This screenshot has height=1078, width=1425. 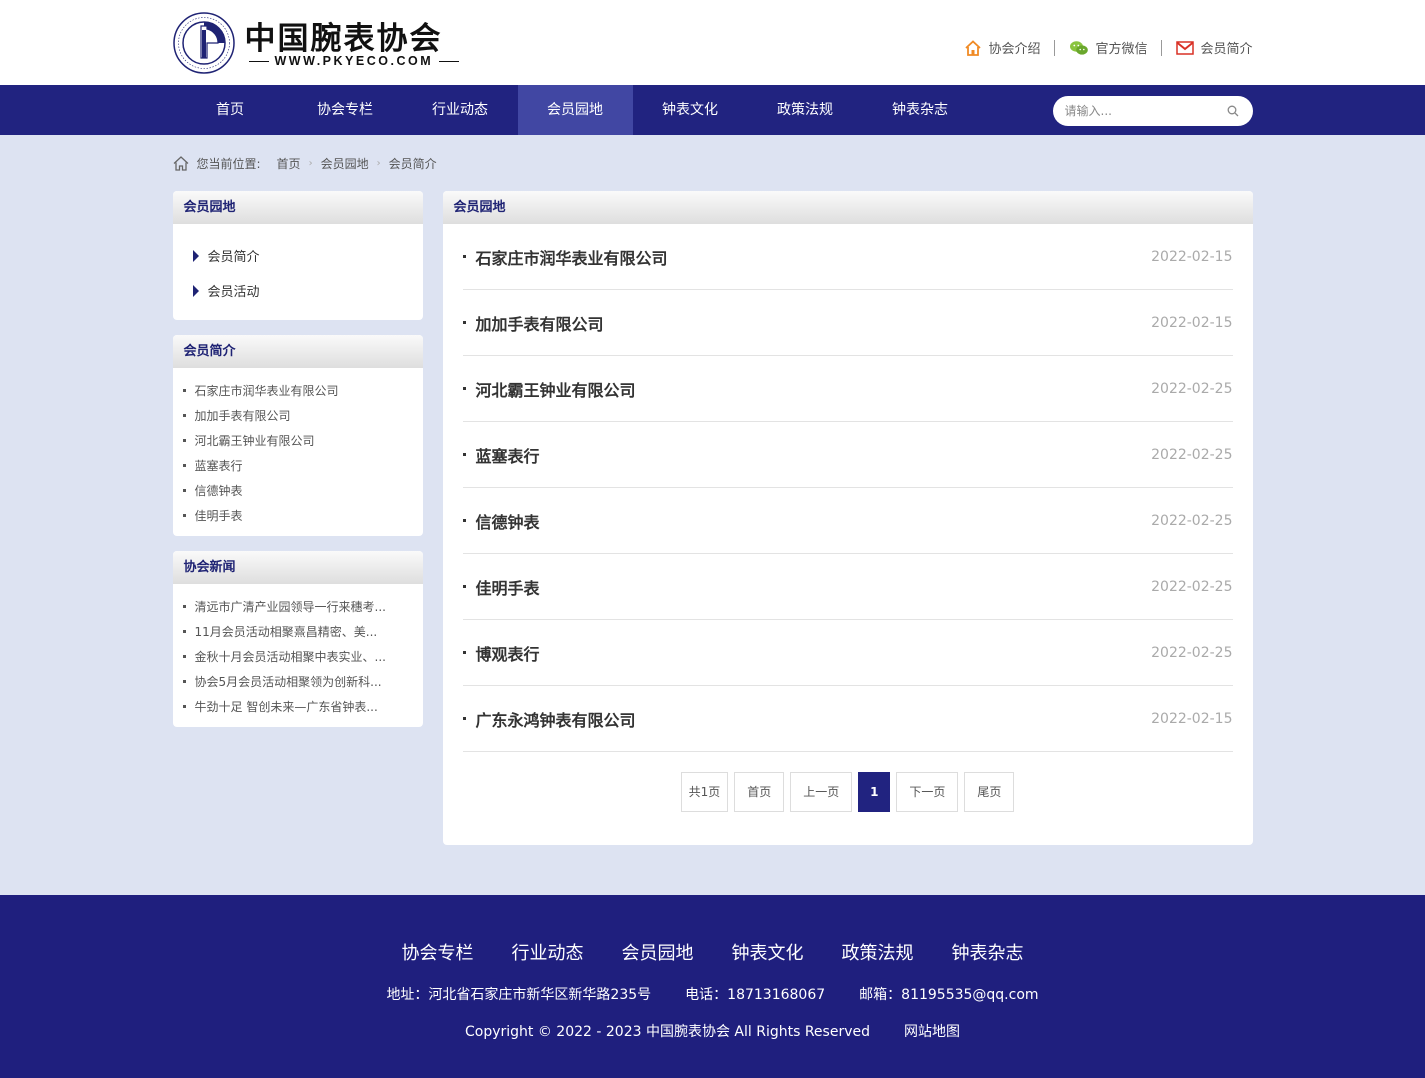 What do you see at coordinates (233, 257) in the screenshot?
I see `sidebar-item-label: 会员简介` at bounding box center [233, 257].